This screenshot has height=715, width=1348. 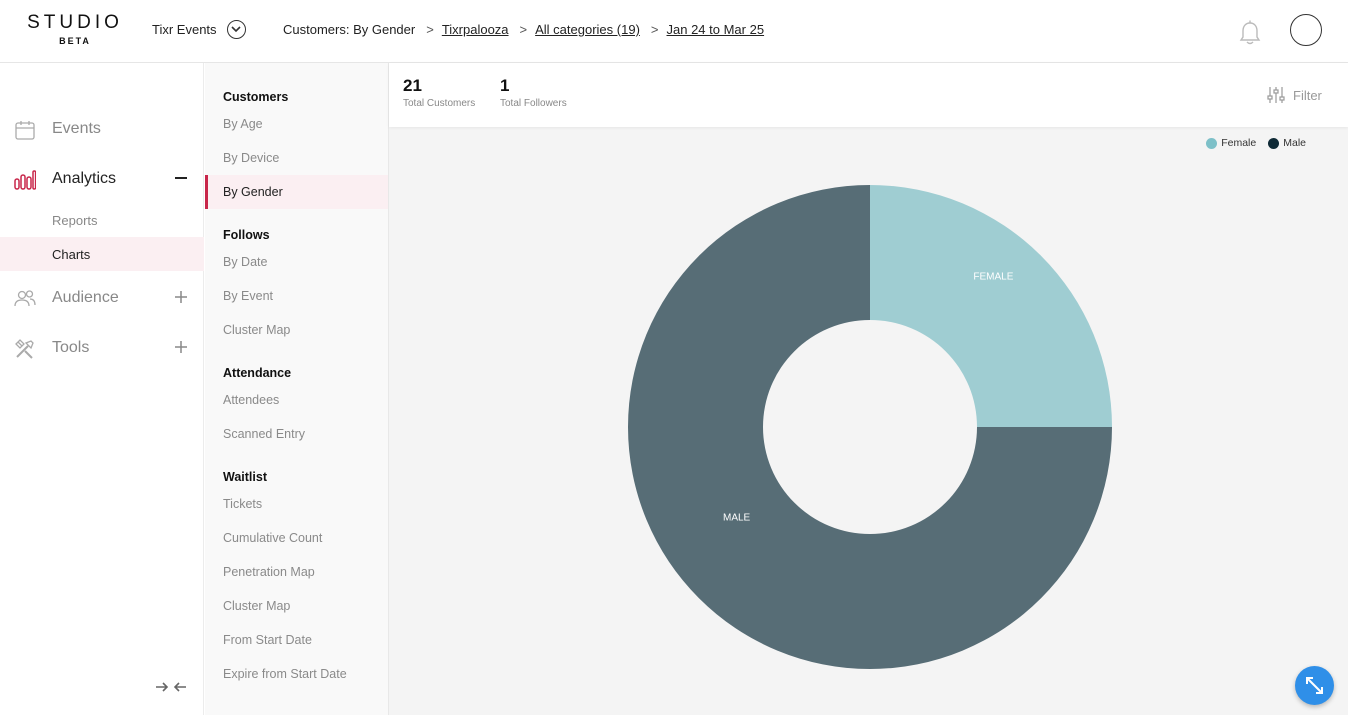 I want to click on total-customers-value: 21, so click(x=412, y=85).